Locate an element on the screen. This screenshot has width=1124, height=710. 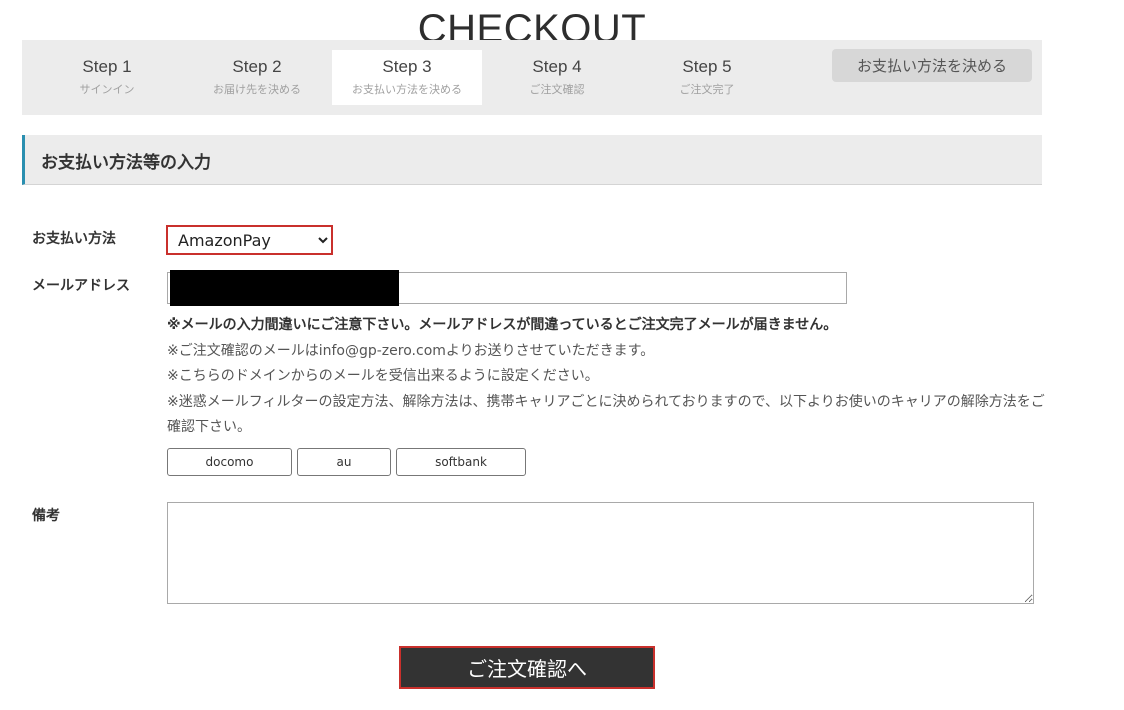
step-4: Step 4 ご注文確認 is located at coordinates (557, 77).